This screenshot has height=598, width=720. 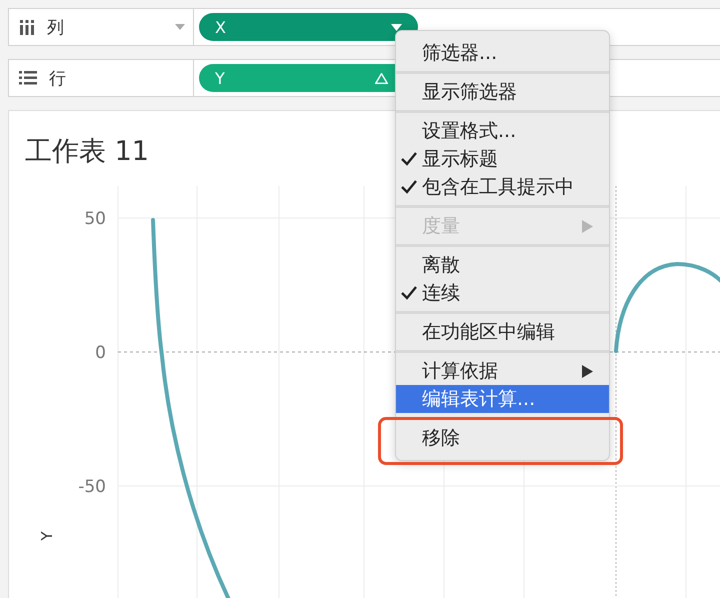 What do you see at coordinates (28, 78) in the screenshot?
I see `rows-icon` at bounding box center [28, 78].